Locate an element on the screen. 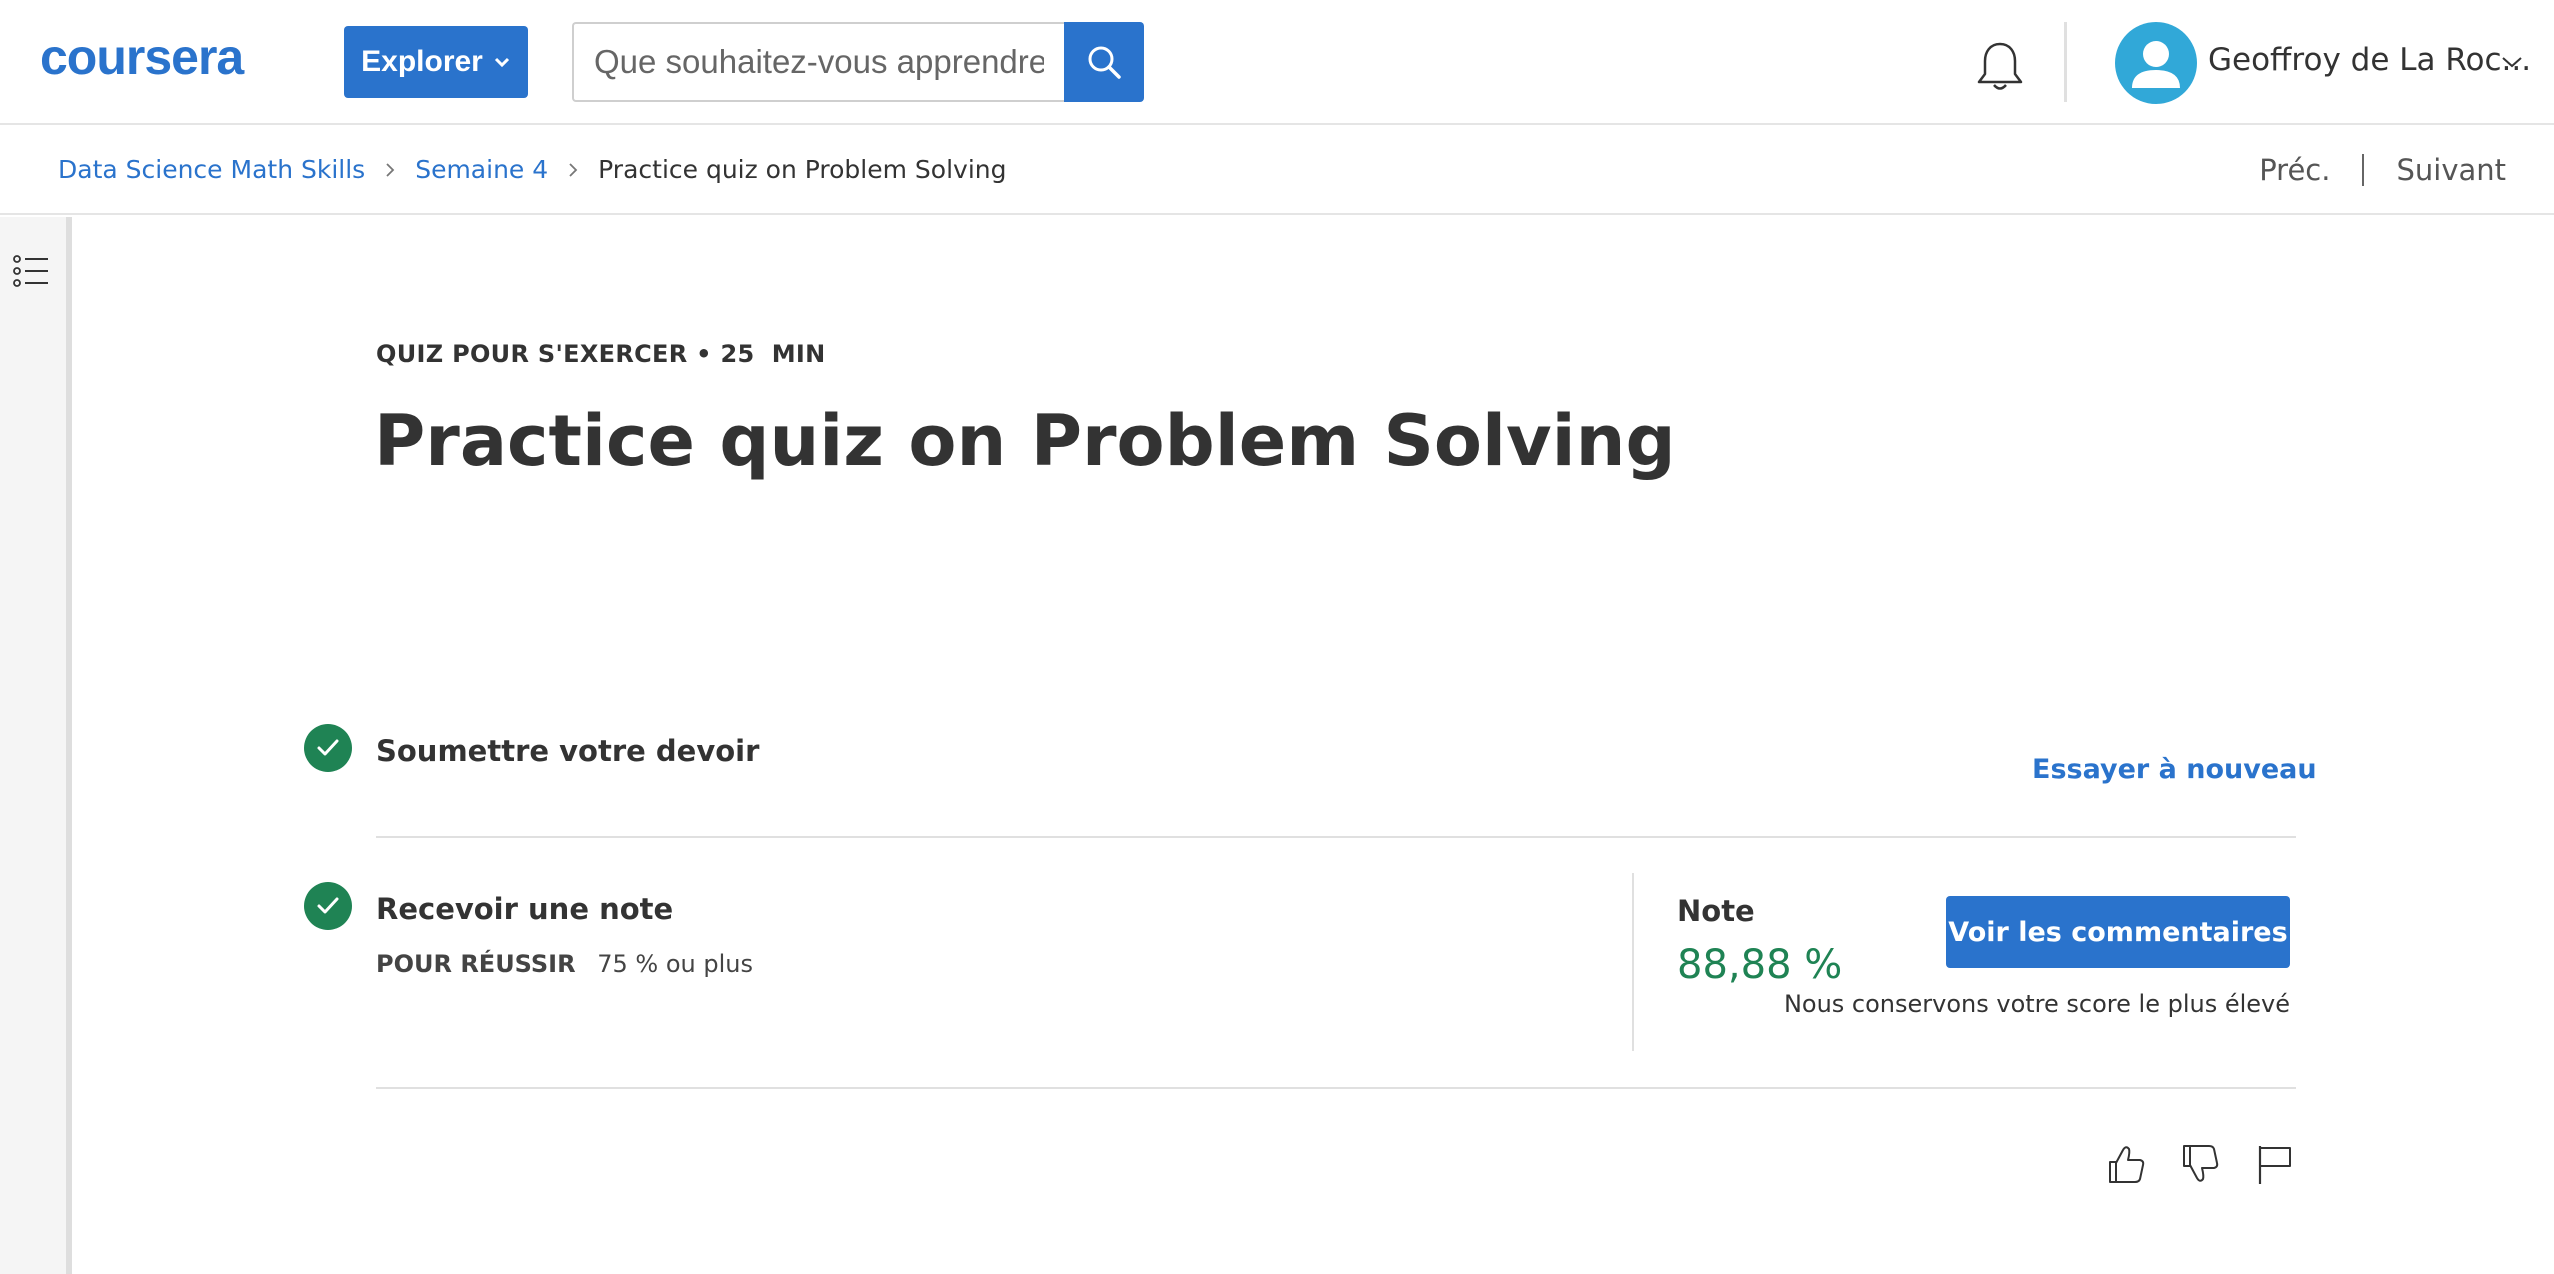 This screenshot has width=2554, height=1274. user-avatar-icon is located at coordinates (2156, 64).